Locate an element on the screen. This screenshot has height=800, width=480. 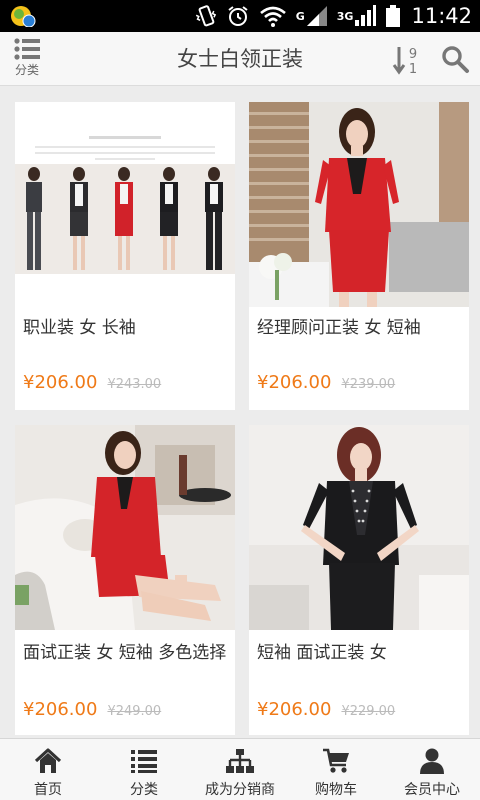
nav-category: 分类 is located at coordinates (144, 769).